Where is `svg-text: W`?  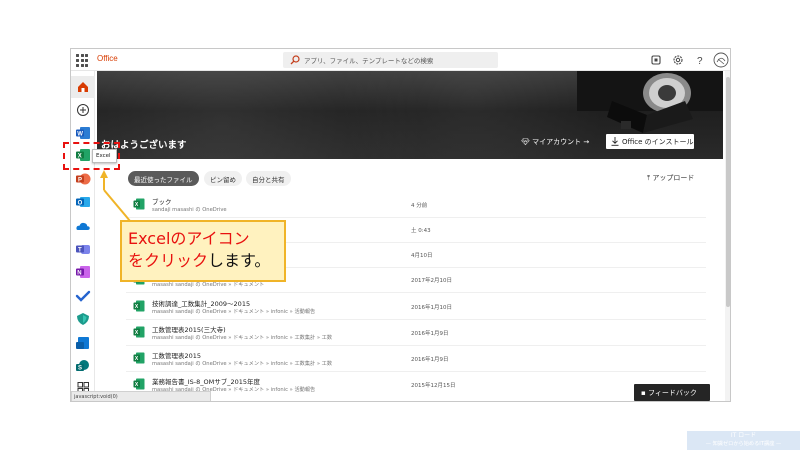
svg-text: W is located at coordinates (80, 134).